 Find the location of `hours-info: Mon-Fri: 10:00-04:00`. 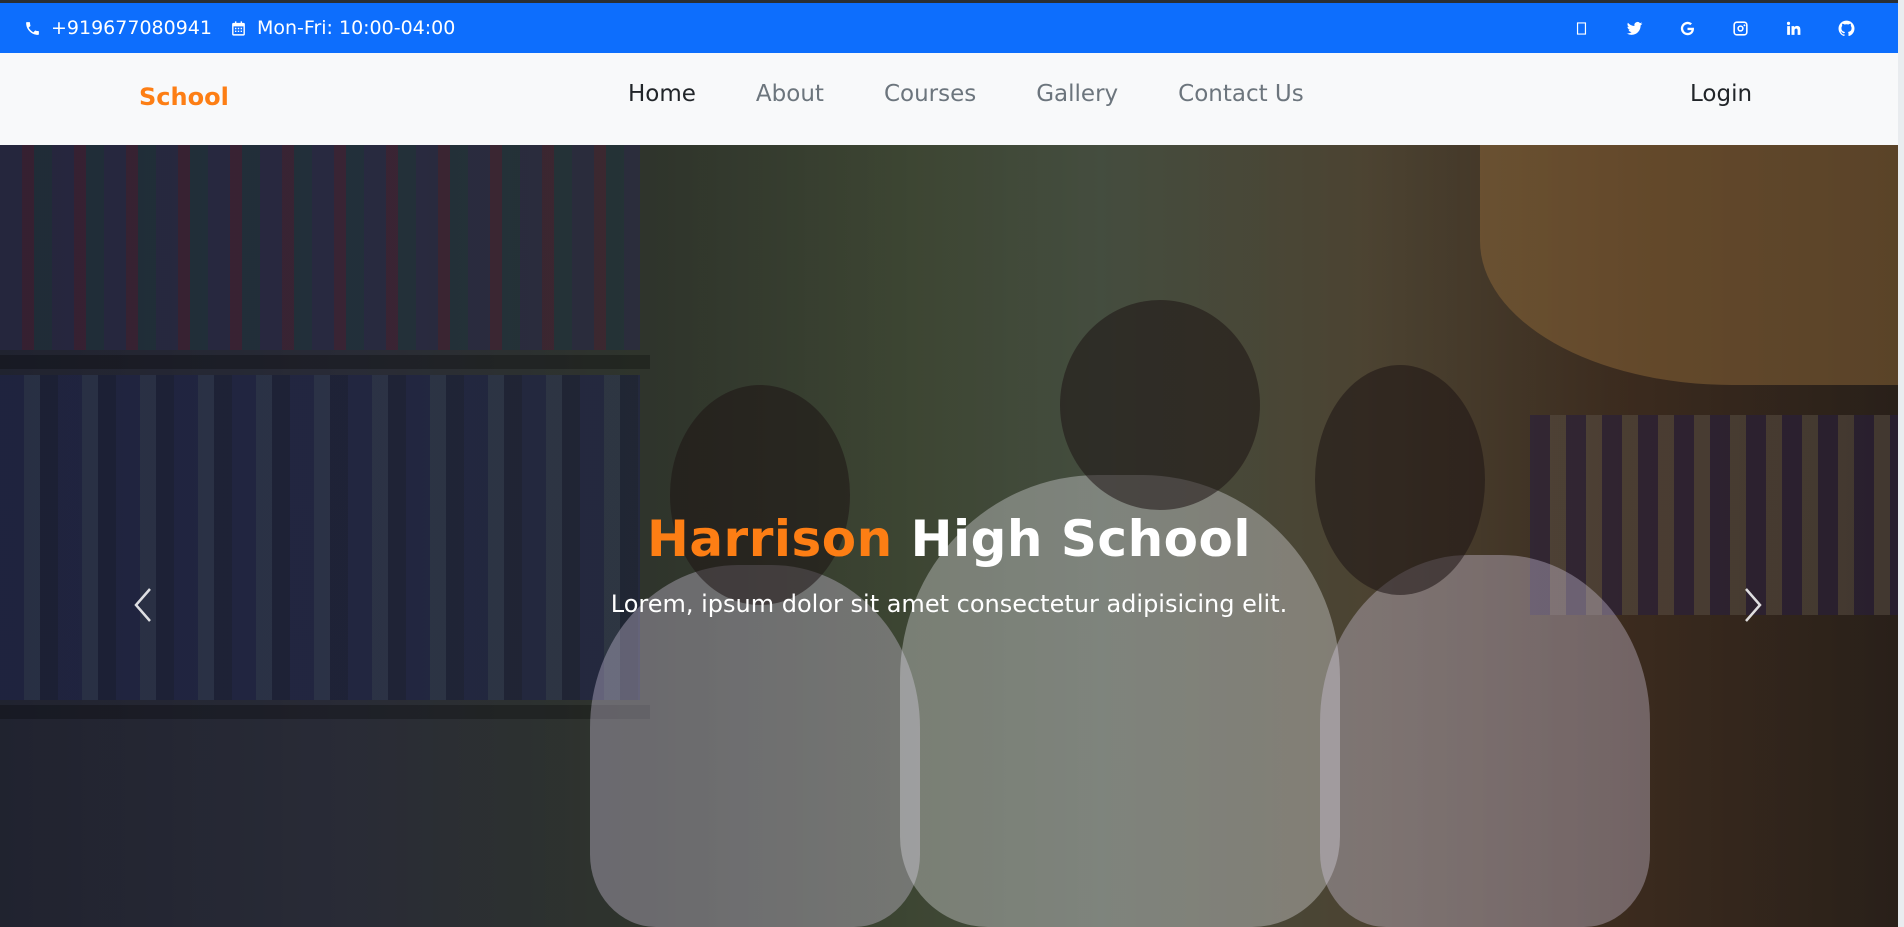

hours-info: Mon-Fri: 10:00-04:00 is located at coordinates (342, 28).